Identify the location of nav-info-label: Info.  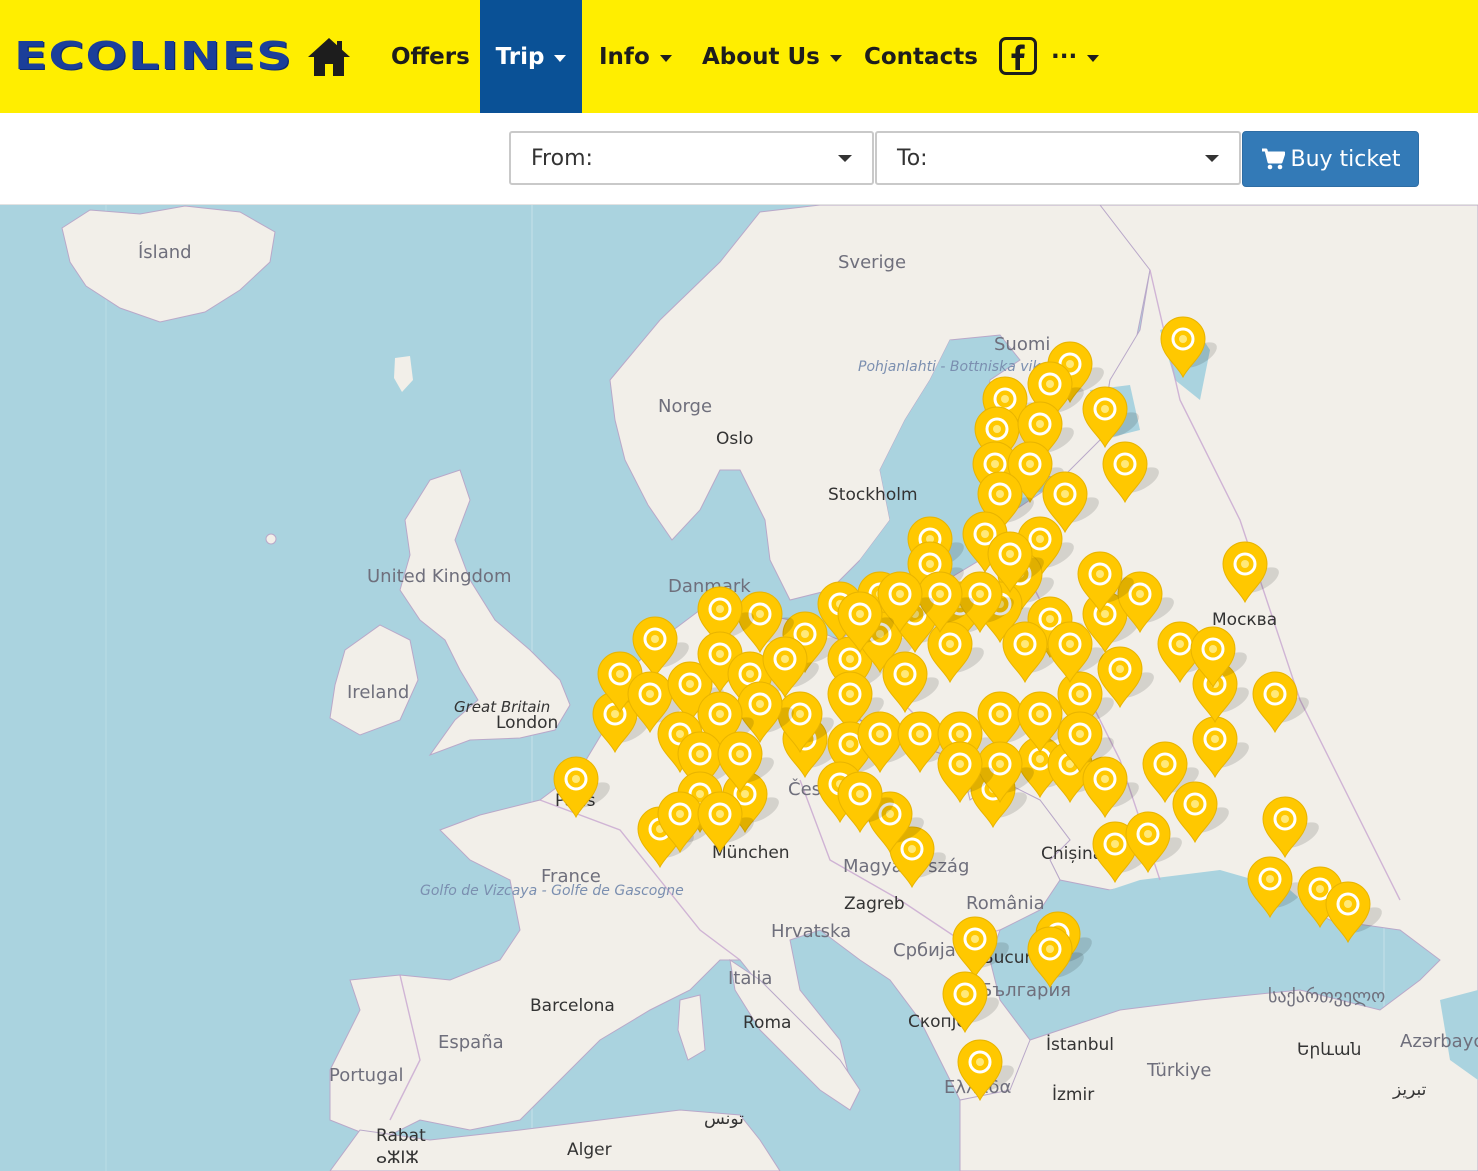
(624, 56).